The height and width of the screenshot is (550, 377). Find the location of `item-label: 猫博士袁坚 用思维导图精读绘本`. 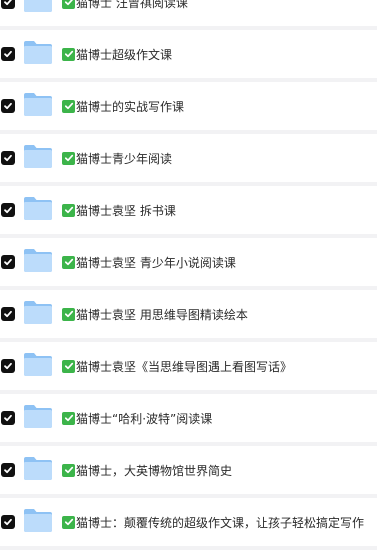

item-label: 猫博士袁坚 用思维导图精读绘本 is located at coordinates (162, 314).